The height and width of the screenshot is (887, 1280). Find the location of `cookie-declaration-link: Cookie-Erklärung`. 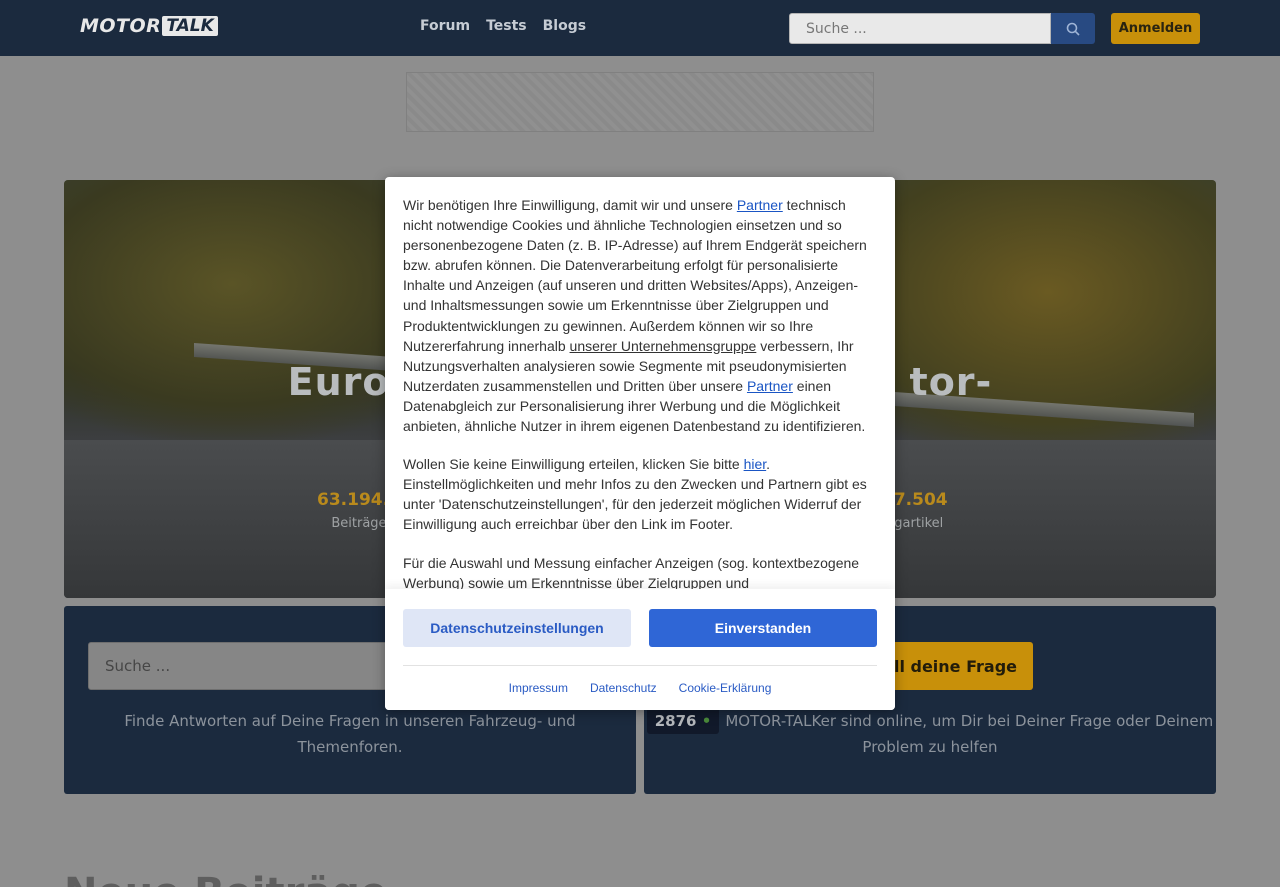

cookie-declaration-link: Cookie-Erklärung is located at coordinates (725, 688).